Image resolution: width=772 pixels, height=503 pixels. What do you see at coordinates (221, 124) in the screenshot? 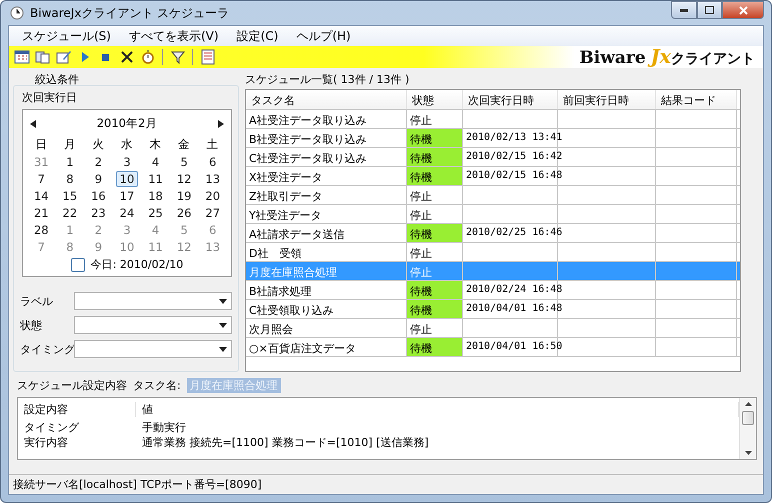
I see `next-month-icon` at bounding box center [221, 124].